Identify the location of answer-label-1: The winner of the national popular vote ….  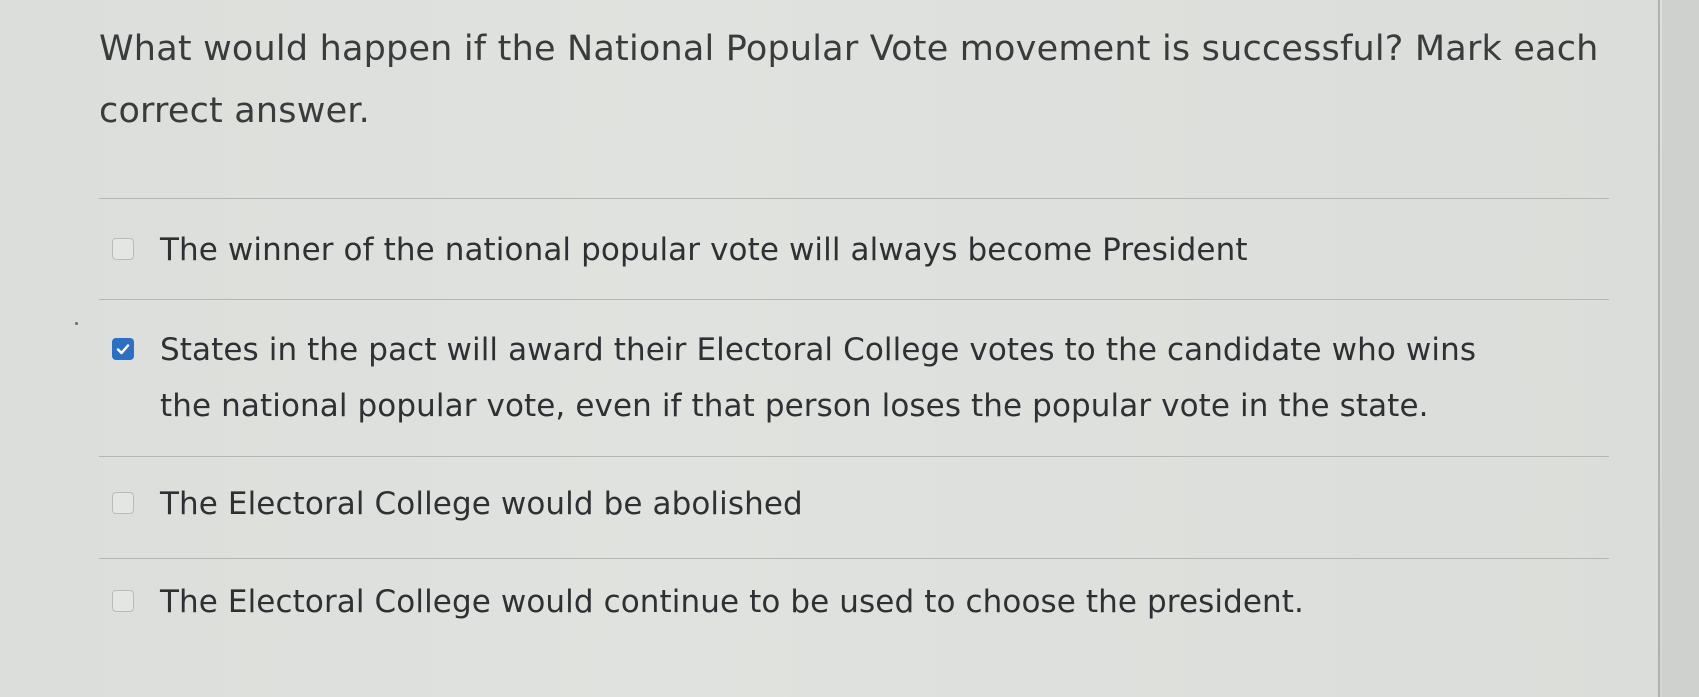
(704, 250).